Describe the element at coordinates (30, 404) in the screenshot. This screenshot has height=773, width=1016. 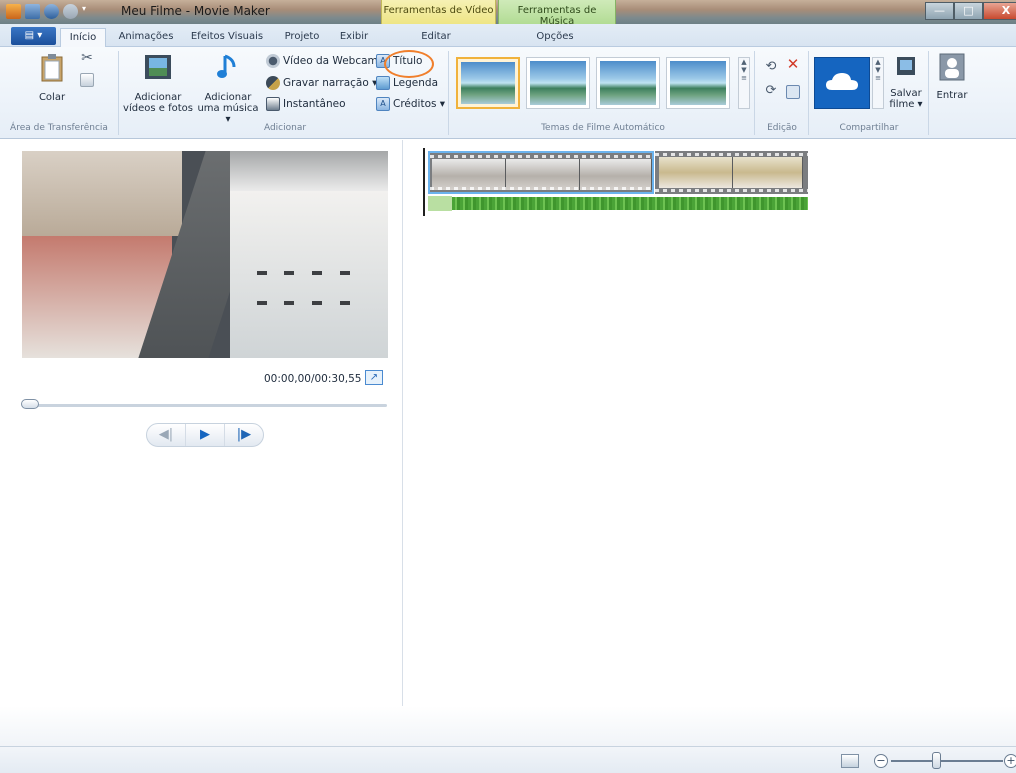
I see `seek-thumb` at that location.